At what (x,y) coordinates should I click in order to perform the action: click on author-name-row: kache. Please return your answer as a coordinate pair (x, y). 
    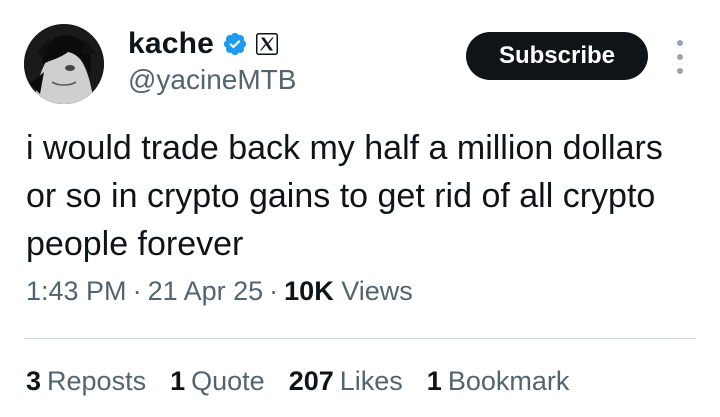
    Looking at the image, I should click on (203, 44).